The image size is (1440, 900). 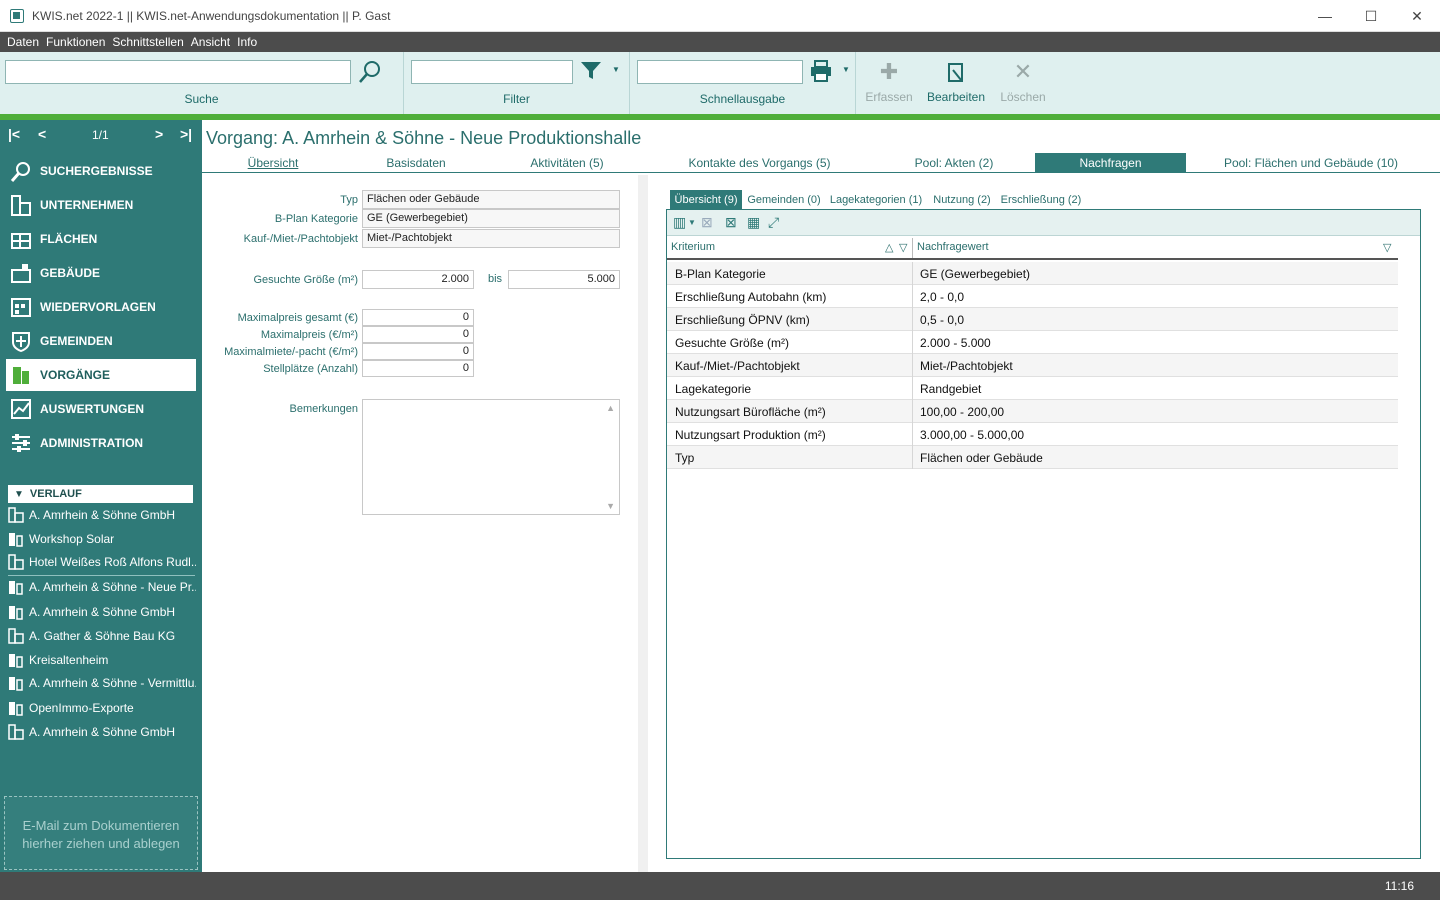 I want to click on column-kriterium: Kriterium, so click(x=693, y=247).